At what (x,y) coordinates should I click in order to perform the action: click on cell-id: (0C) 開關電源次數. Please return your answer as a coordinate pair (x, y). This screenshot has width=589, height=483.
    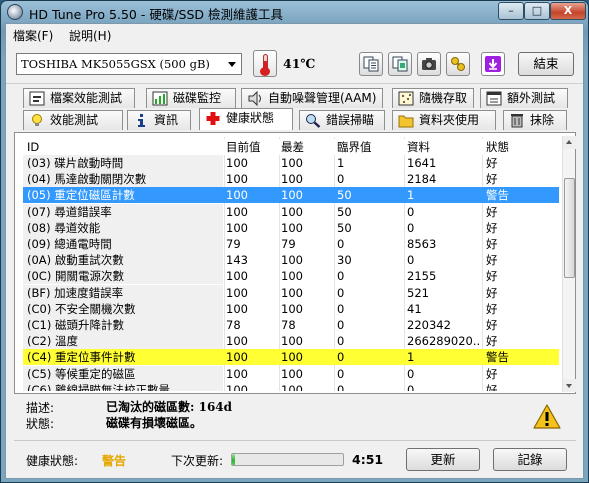
    Looking at the image, I should click on (75, 276).